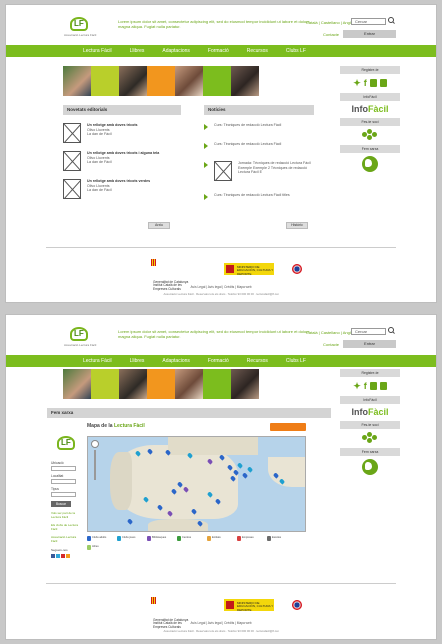  Describe the element at coordinates (122, 110) in the screenshot. I see `new-books-heading: Novetats editorials` at that location.